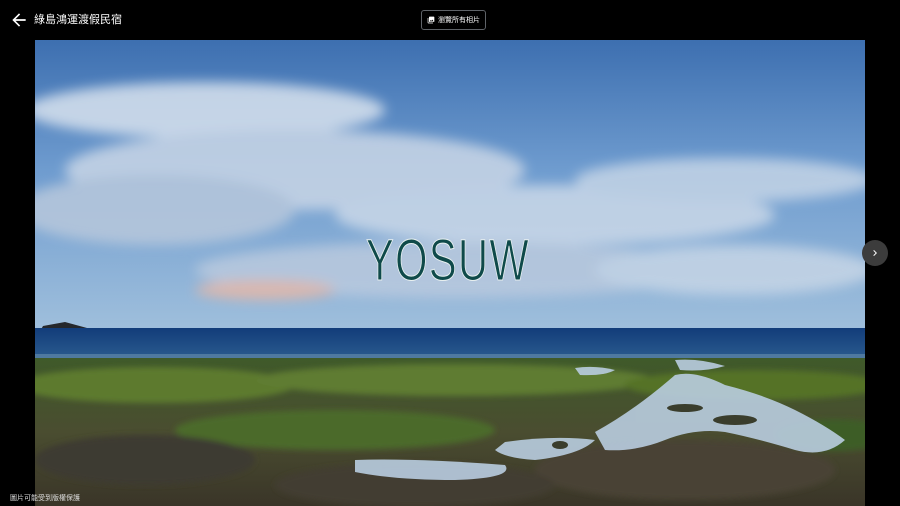 This screenshot has height=506, width=900. I want to click on arrow-left-icon, so click(19, 20).